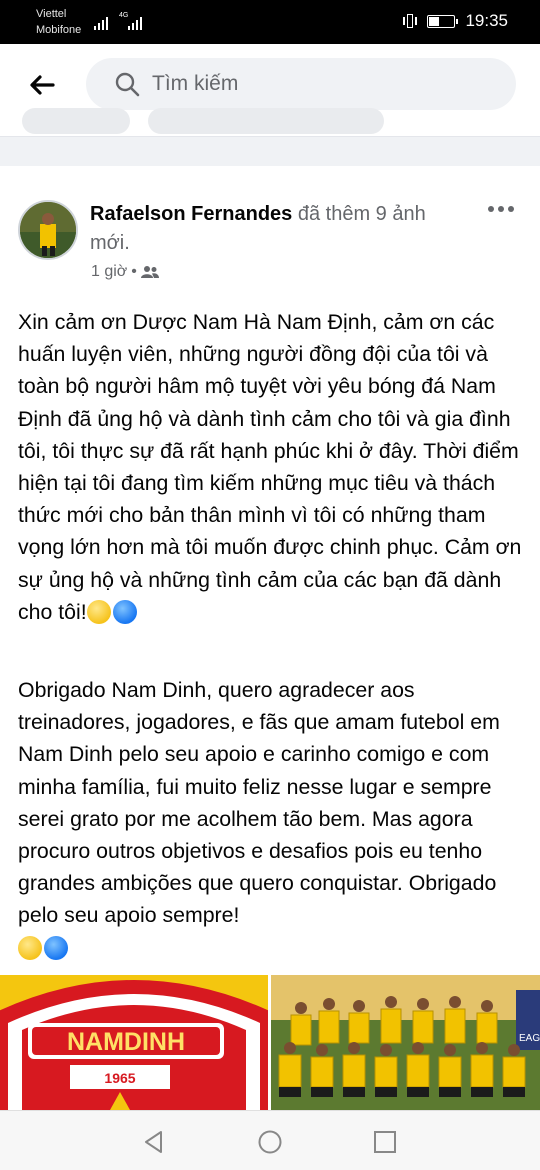  I want to click on circle-home-icon, so click(270, 1142).